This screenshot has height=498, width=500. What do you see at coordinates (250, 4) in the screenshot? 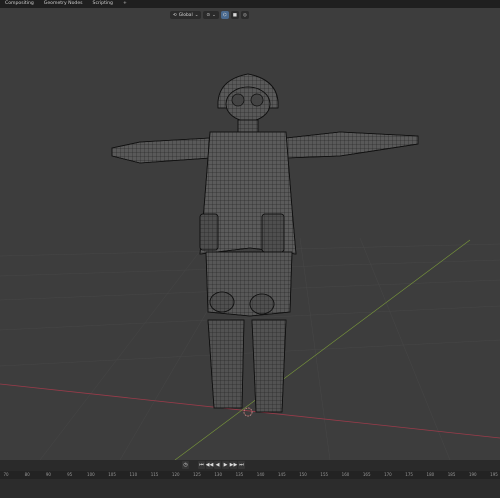
I see `workspace-tab-bar: Compositing Geometry Nodes Scripting +` at bounding box center [250, 4].